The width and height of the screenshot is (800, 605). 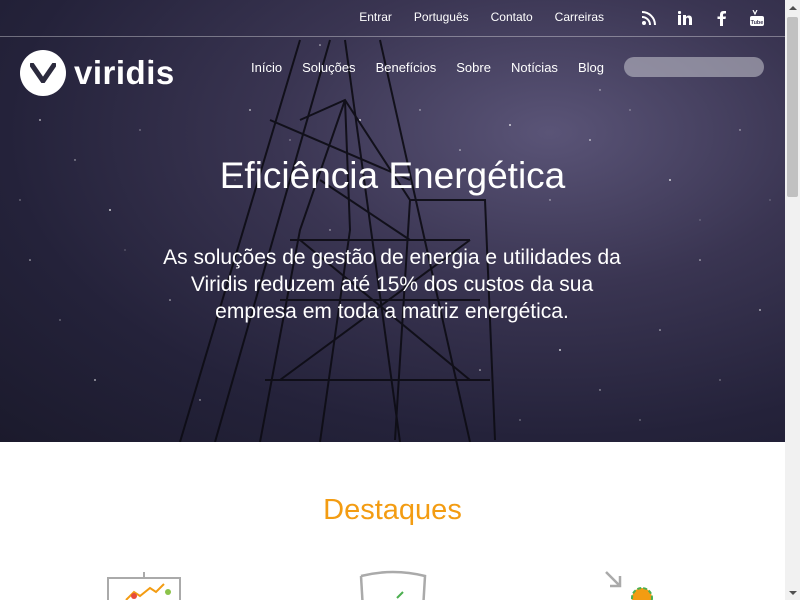 What do you see at coordinates (124, 72) in the screenshot?
I see `logo-text: viridis` at bounding box center [124, 72].